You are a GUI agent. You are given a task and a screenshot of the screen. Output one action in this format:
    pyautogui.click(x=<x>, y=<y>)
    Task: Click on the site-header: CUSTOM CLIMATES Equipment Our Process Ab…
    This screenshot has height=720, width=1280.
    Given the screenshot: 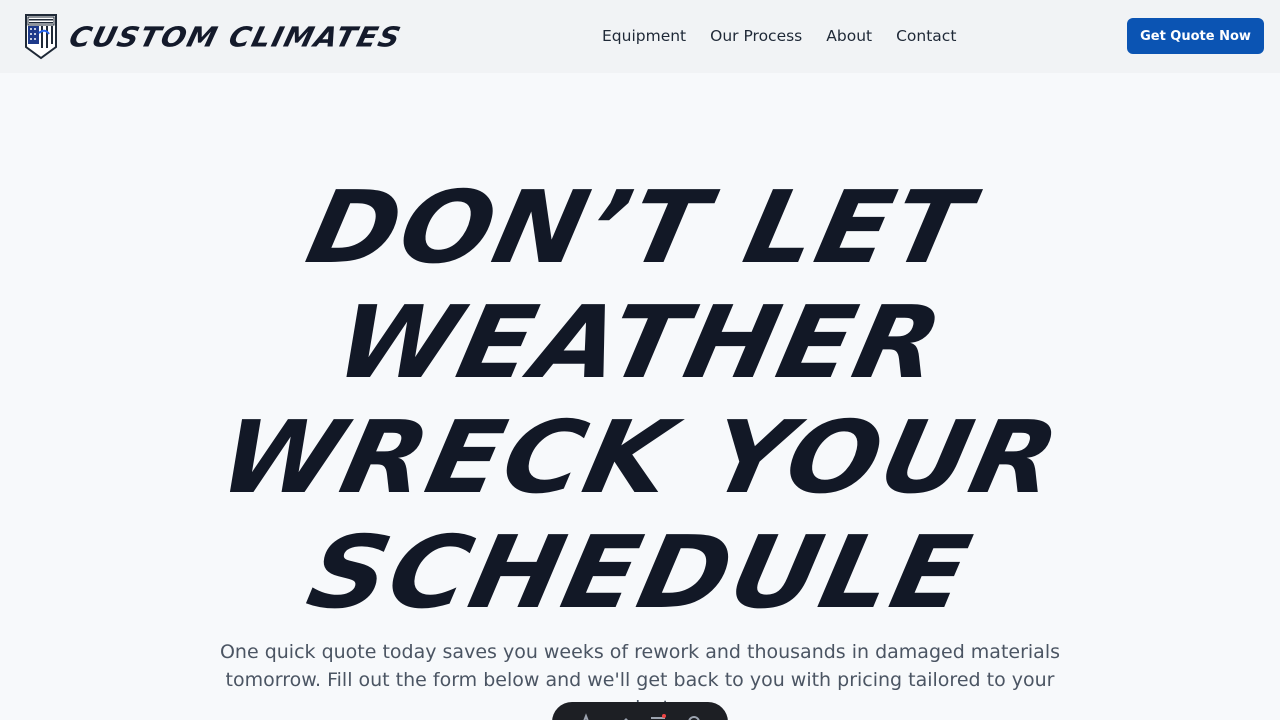 What is the action you would take?
    pyautogui.click(x=640, y=36)
    